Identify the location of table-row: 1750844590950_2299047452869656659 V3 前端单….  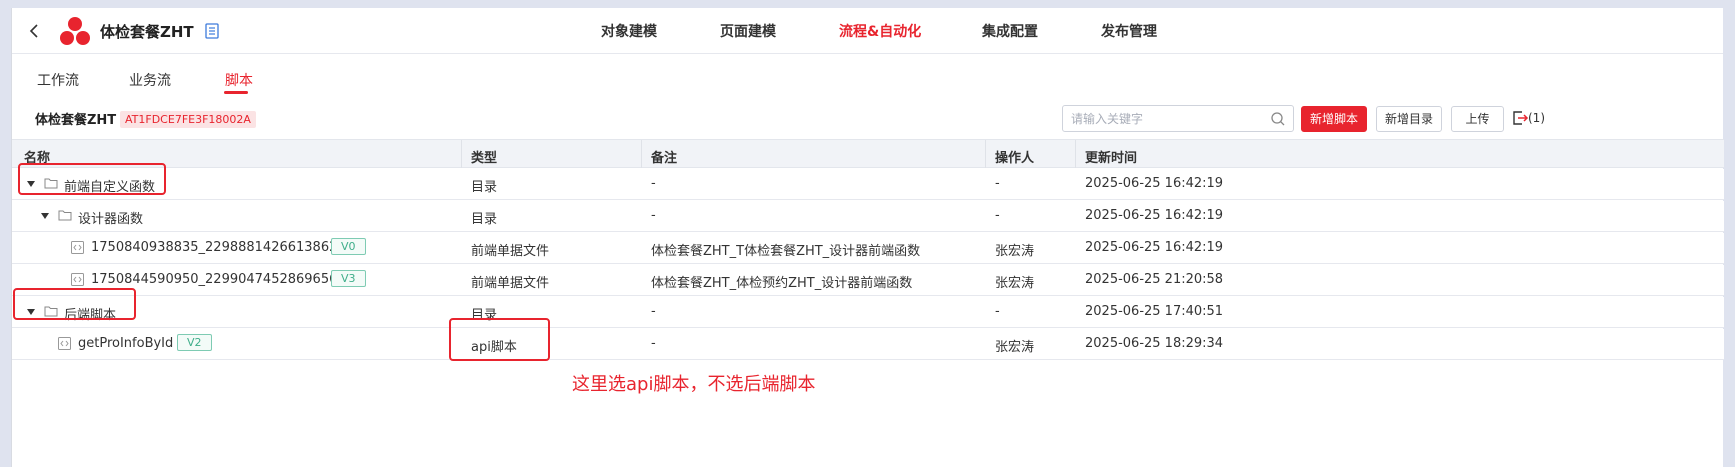
(868, 280).